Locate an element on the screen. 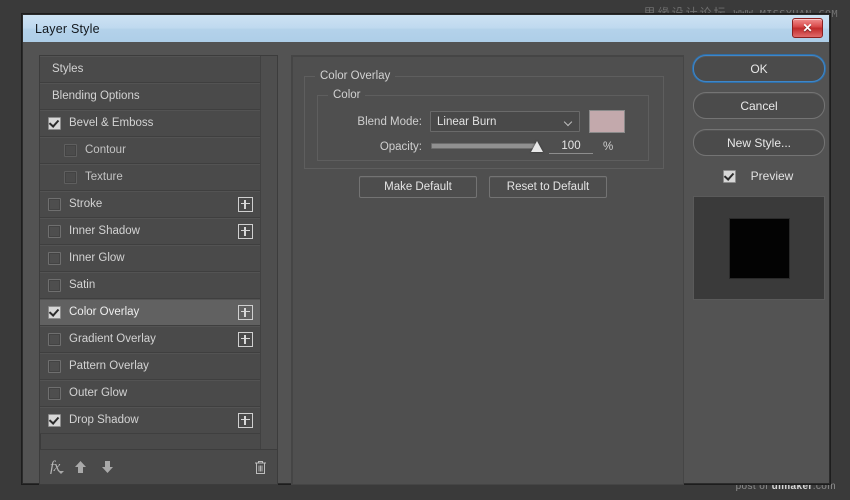 The width and height of the screenshot is (850, 500). styles-toolbar: fx is located at coordinates (158, 466).